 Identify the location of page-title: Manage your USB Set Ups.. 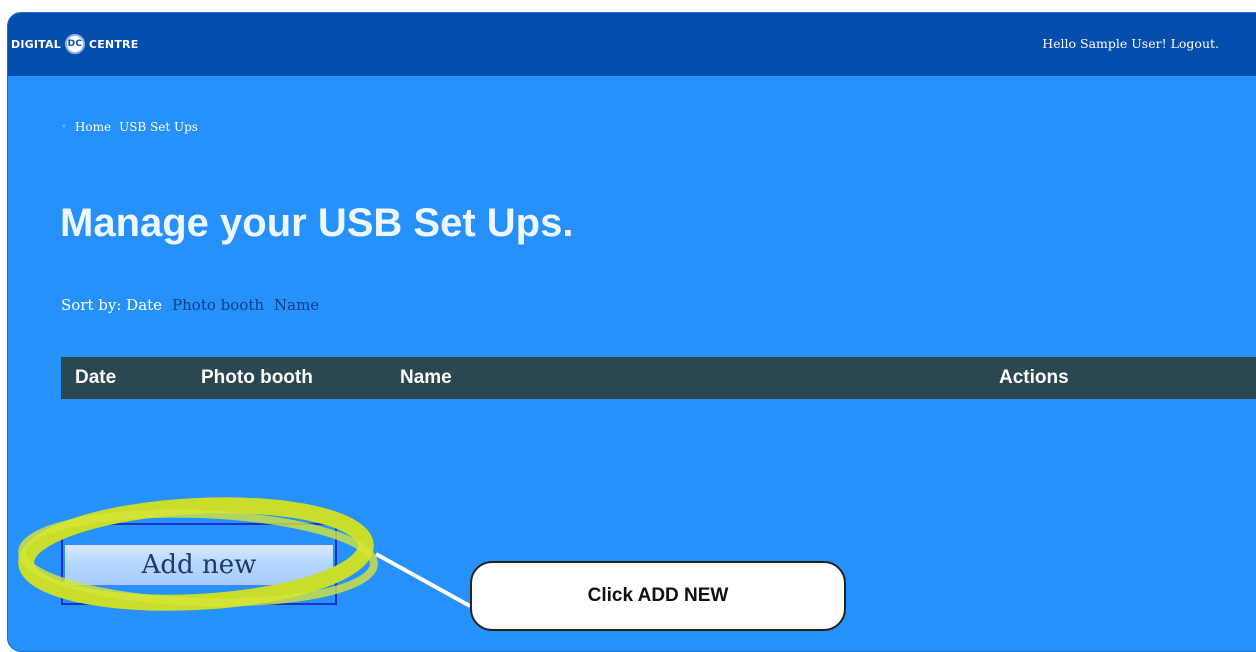
(317, 223).